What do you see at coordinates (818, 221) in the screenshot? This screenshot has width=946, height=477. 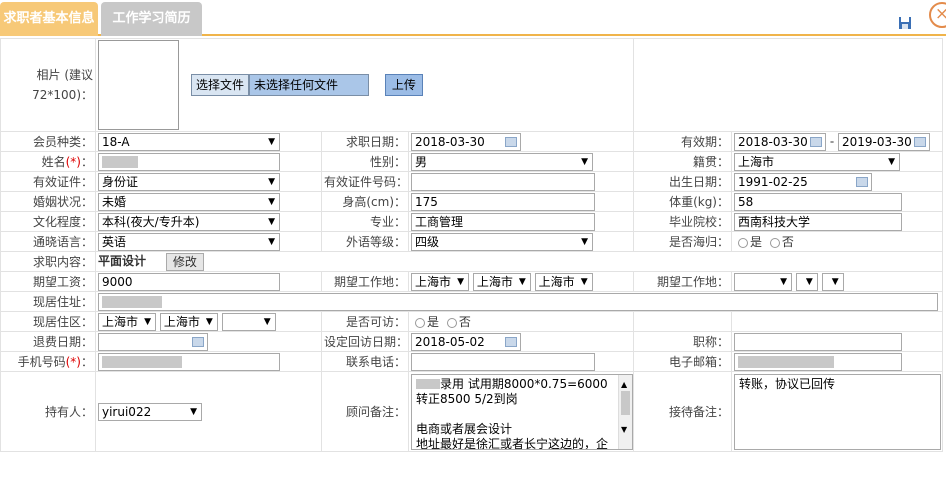 I see `school-input: 西南科技大学` at bounding box center [818, 221].